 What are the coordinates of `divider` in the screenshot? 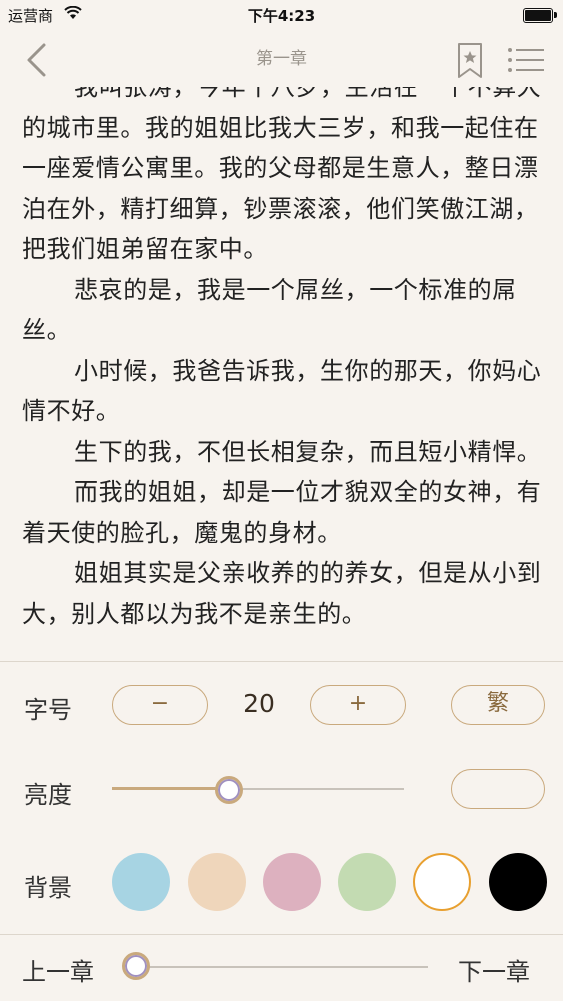 It's located at (281, 934).